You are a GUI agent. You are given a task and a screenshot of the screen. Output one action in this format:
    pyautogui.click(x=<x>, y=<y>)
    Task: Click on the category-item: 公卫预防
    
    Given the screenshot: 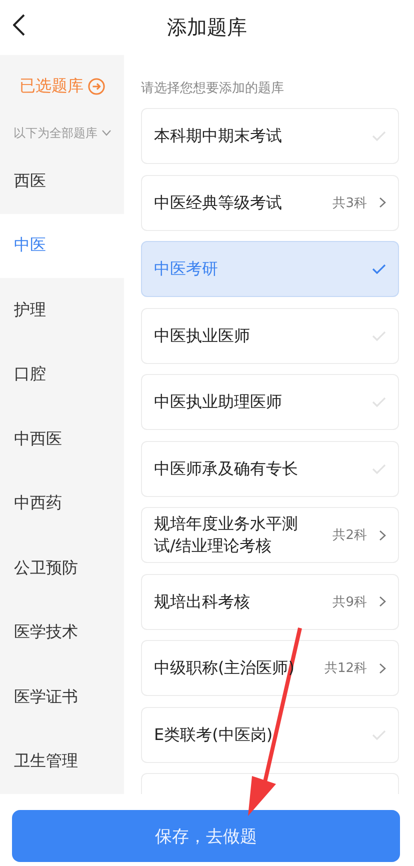 What is the action you would take?
    pyautogui.click(x=62, y=568)
    